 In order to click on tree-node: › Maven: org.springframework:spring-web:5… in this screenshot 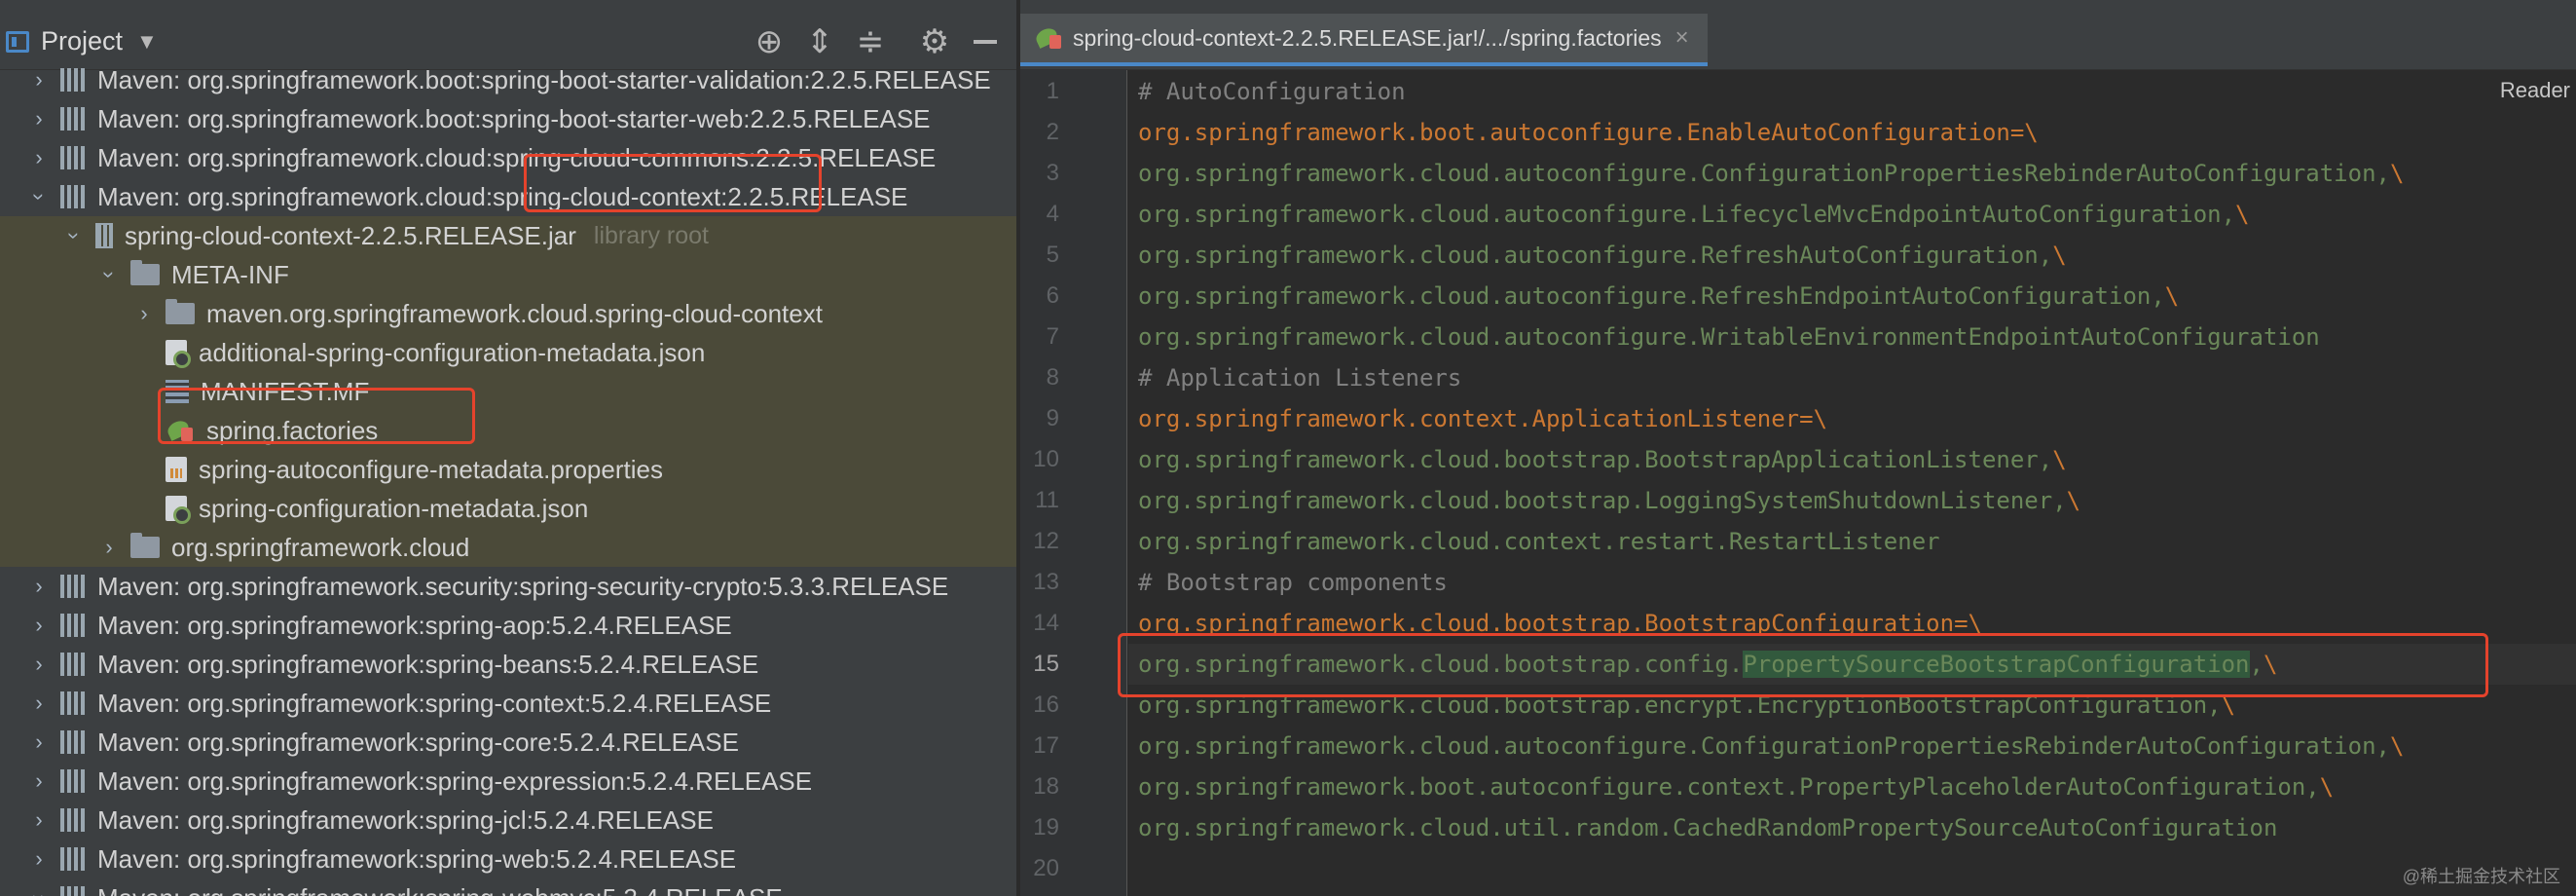, I will do `click(508, 859)`.